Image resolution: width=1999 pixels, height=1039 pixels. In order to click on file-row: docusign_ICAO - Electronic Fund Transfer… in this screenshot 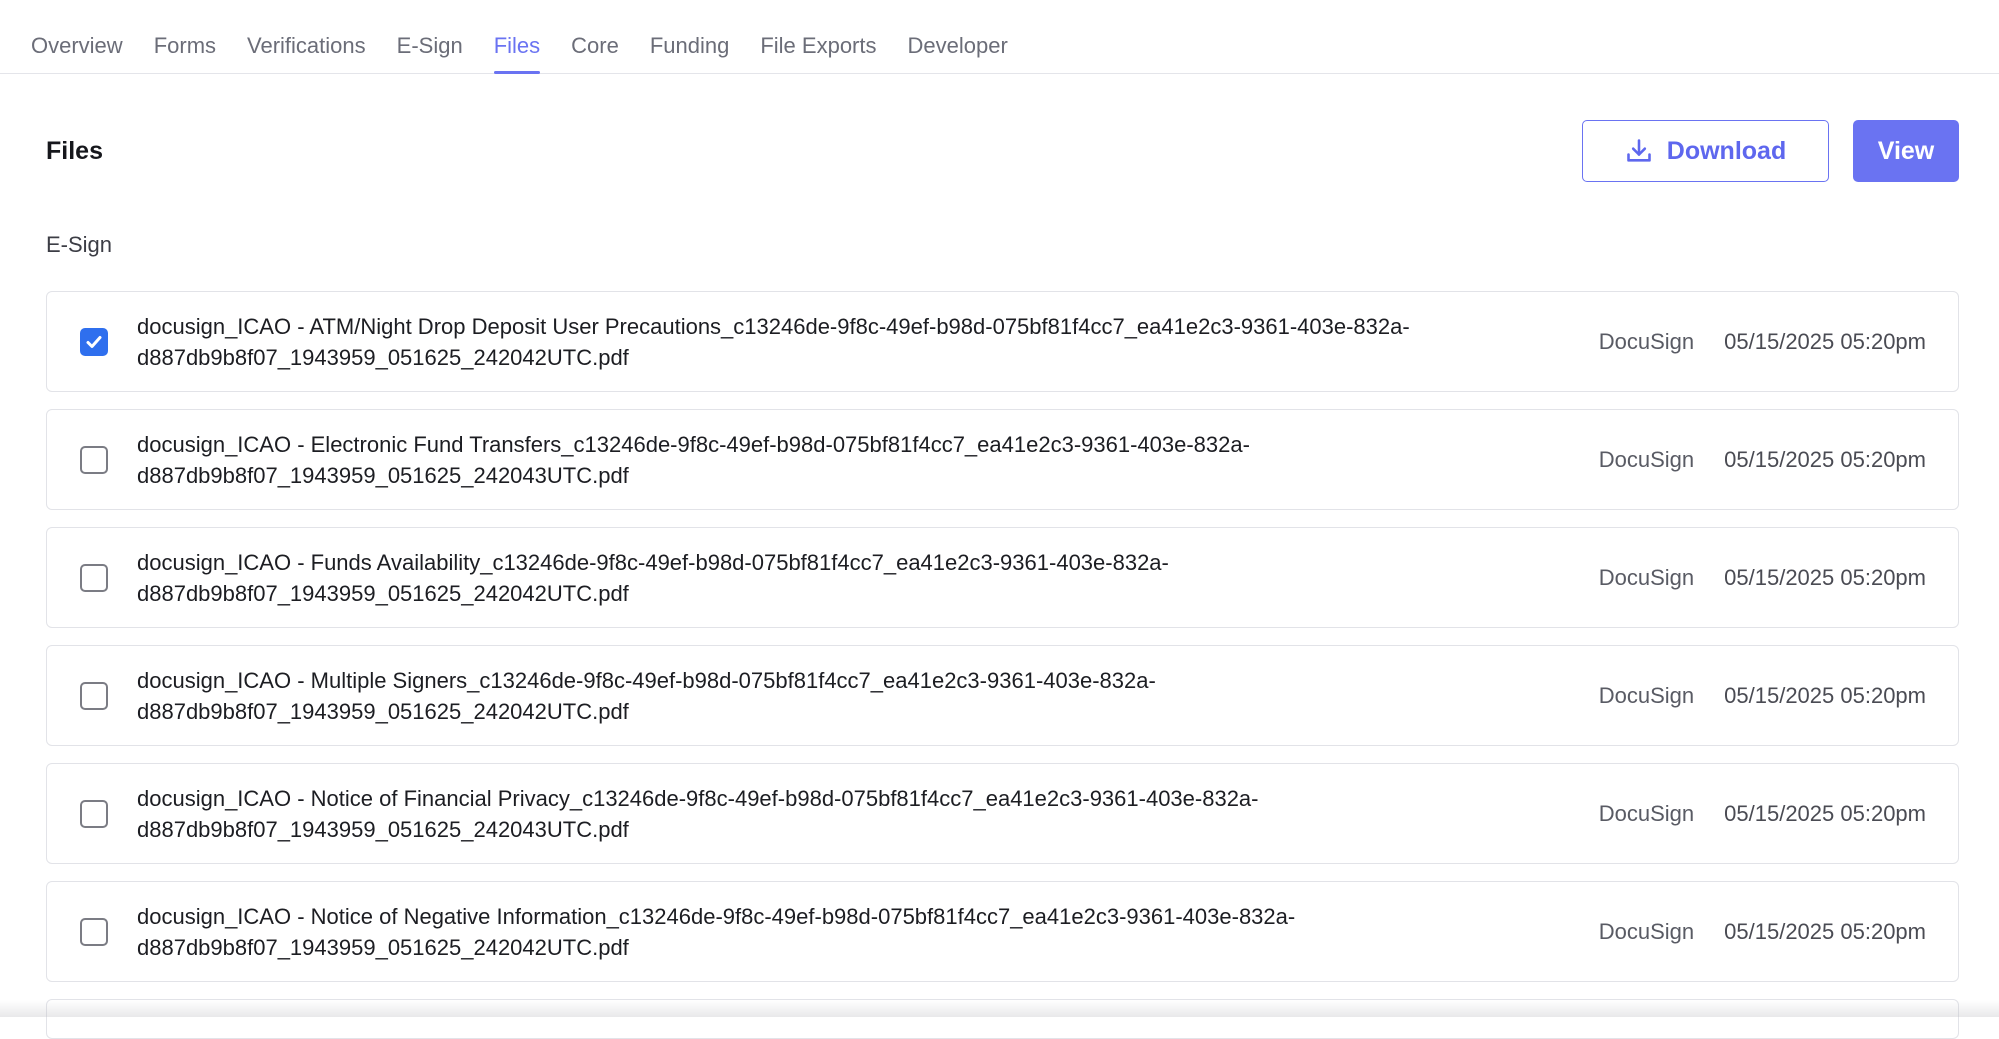, I will do `click(1002, 459)`.